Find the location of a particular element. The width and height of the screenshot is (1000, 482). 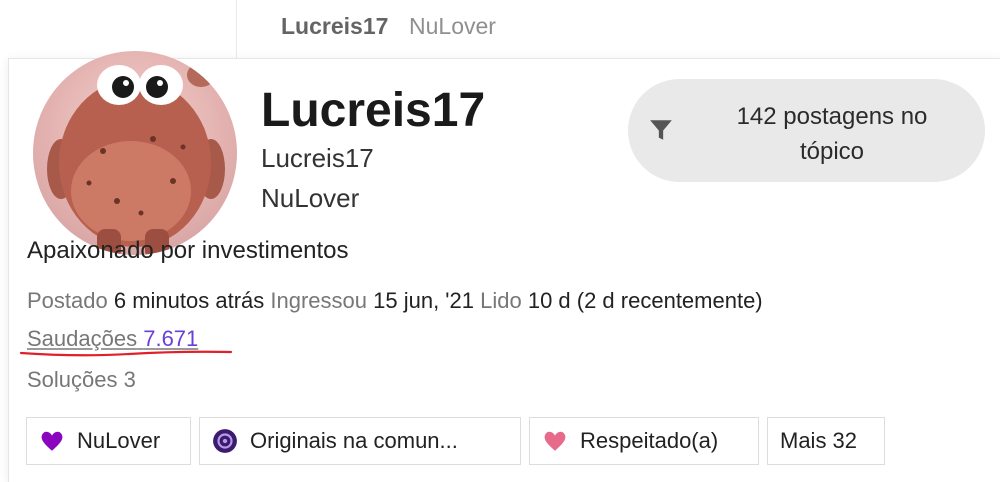

post-author-flair: NuLover is located at coordinates (452, 26).